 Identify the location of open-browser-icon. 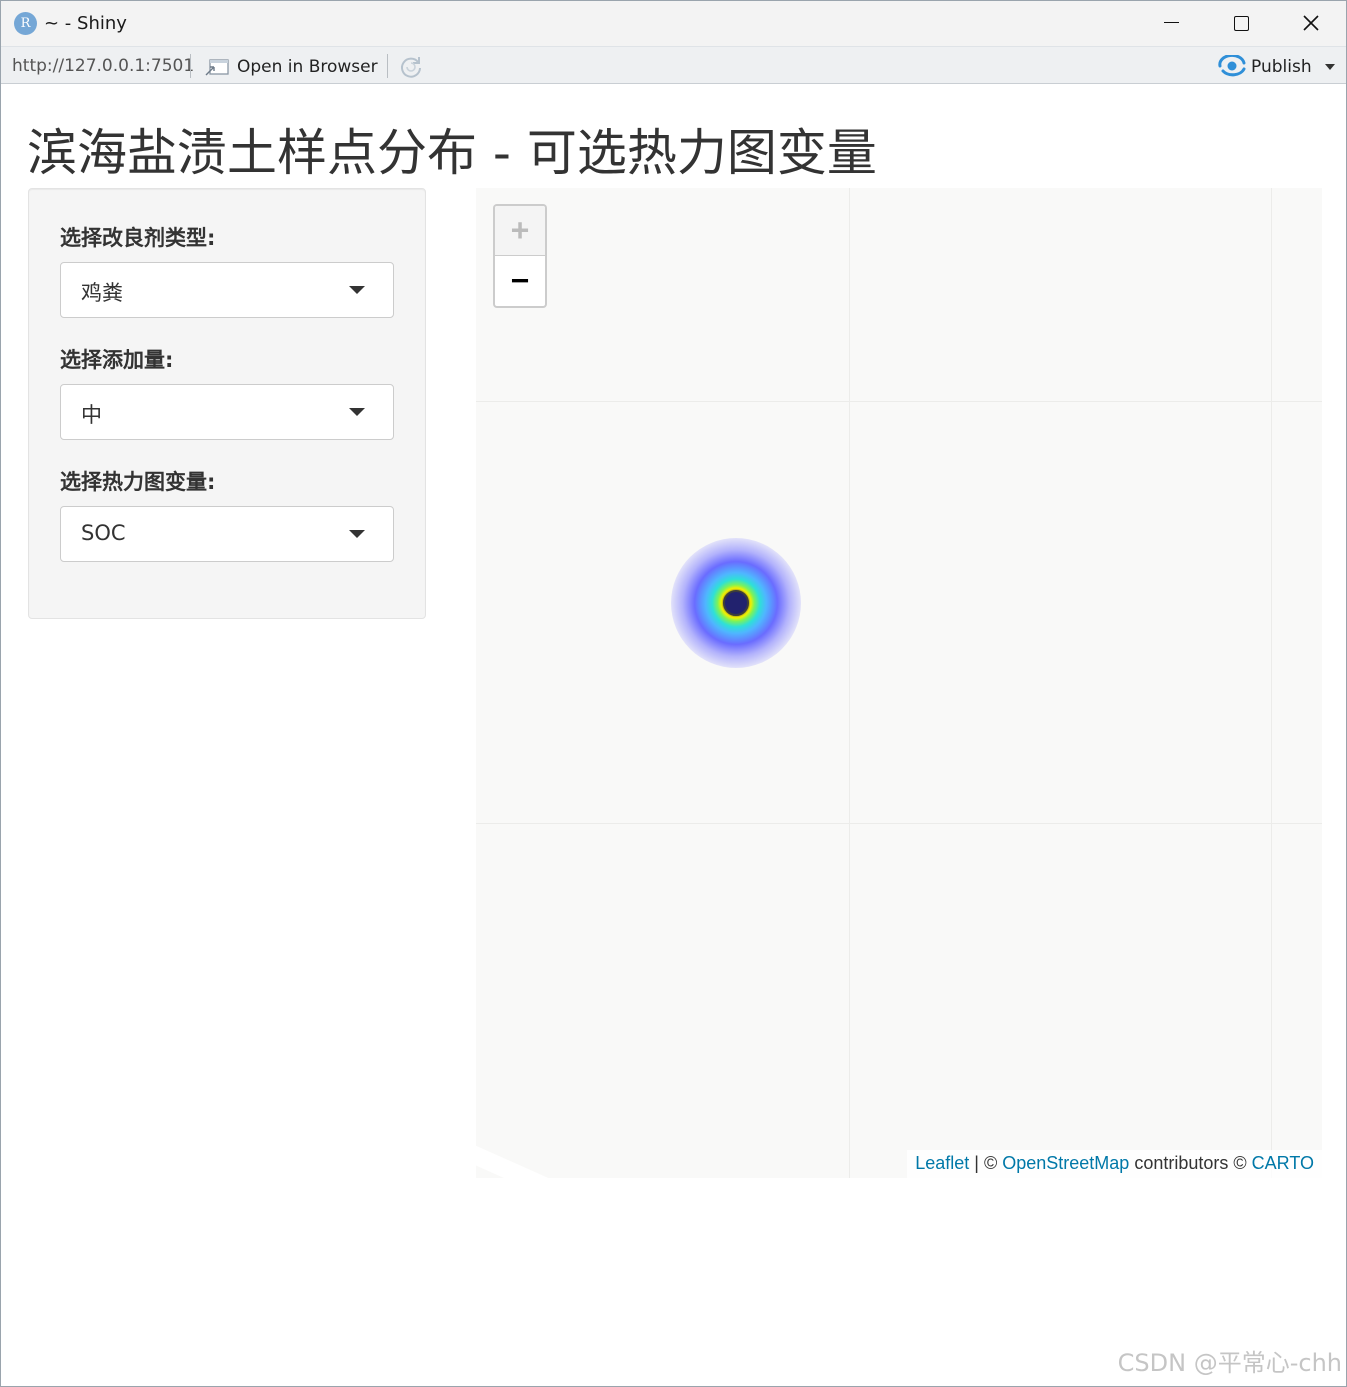
(217, 68).